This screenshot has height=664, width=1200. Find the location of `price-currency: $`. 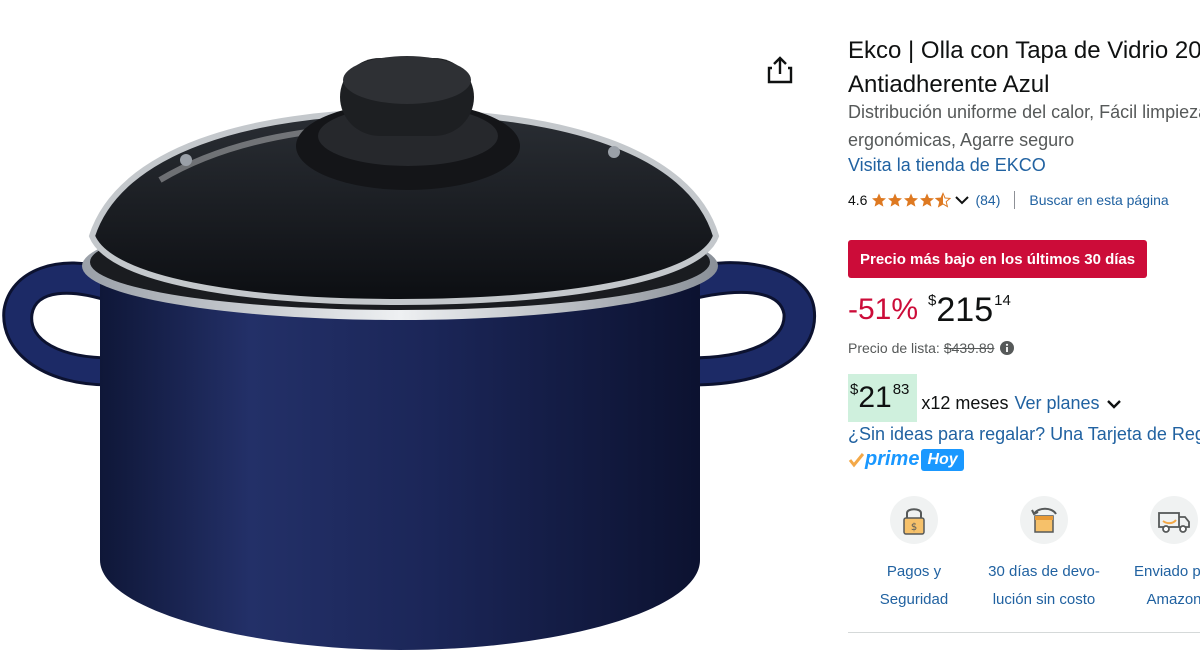

price-currency: $ is located at coordinates (932, 300).